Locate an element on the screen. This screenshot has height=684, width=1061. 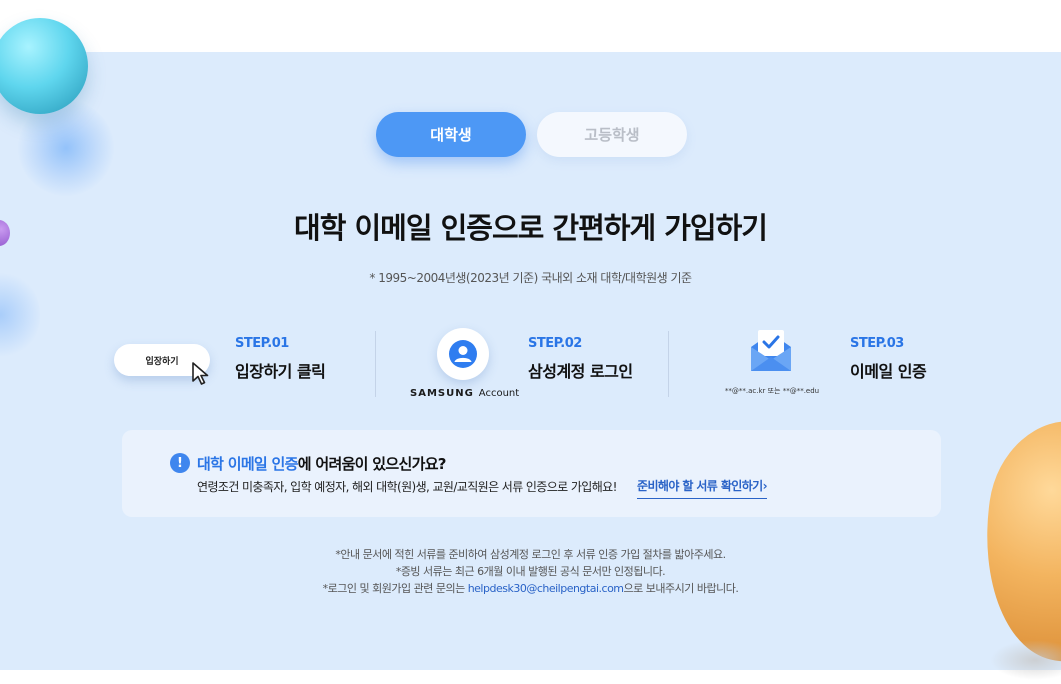
step-1-number: STEP.01 is located at coordinates (262, 343).